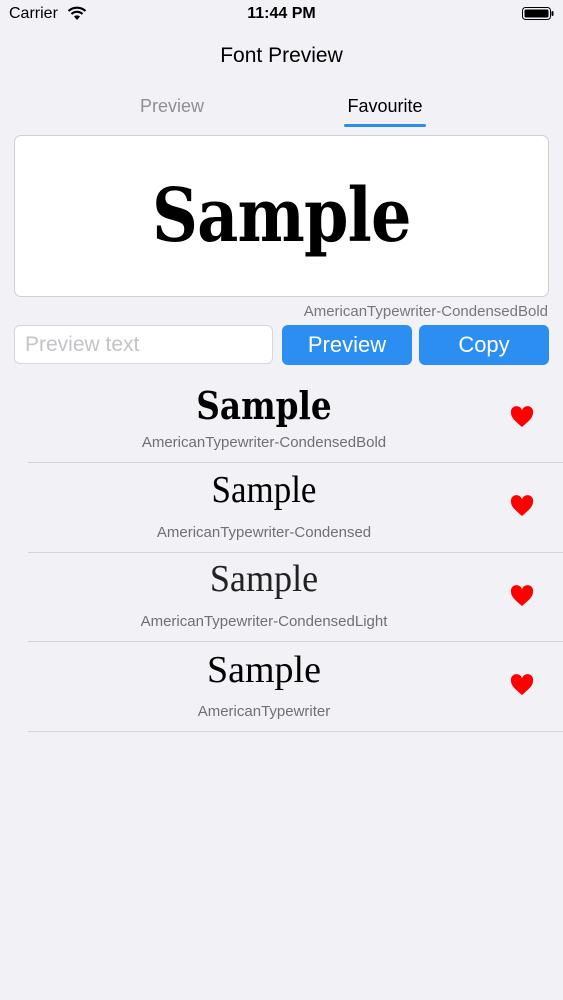 The height and width of the screenshot is (1000, 563). What do you see at coordinates (172, 106) in the screenshot?
I see `tab-preview: Preview` at bounding box center [172, 106].